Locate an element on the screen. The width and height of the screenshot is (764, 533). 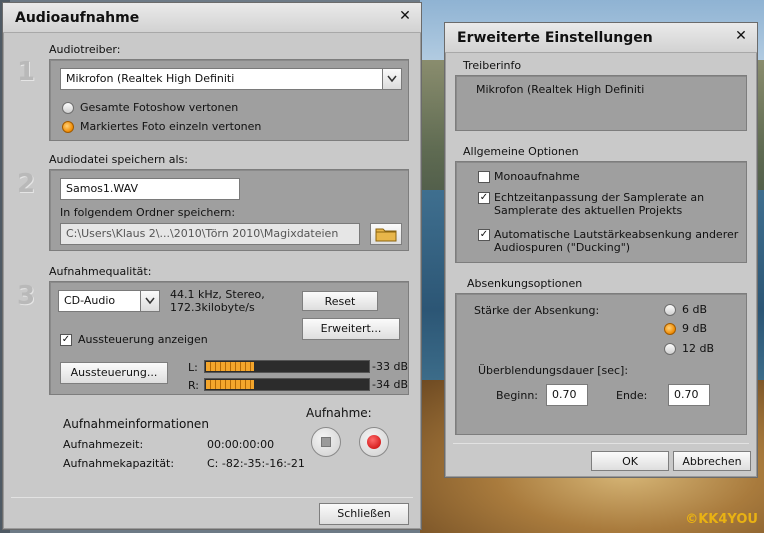
begin-label: Beginn: is located at coordinates (517, 395).